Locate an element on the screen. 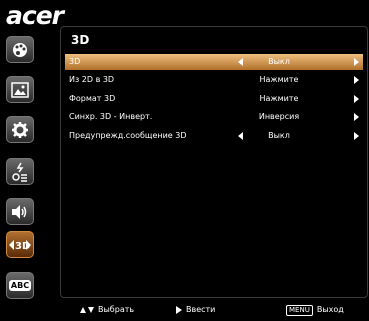 This screenshot has width=369, height=321. menu-row-3d-format: Формат 3D Нажмите is located at coordinates (214, 99).